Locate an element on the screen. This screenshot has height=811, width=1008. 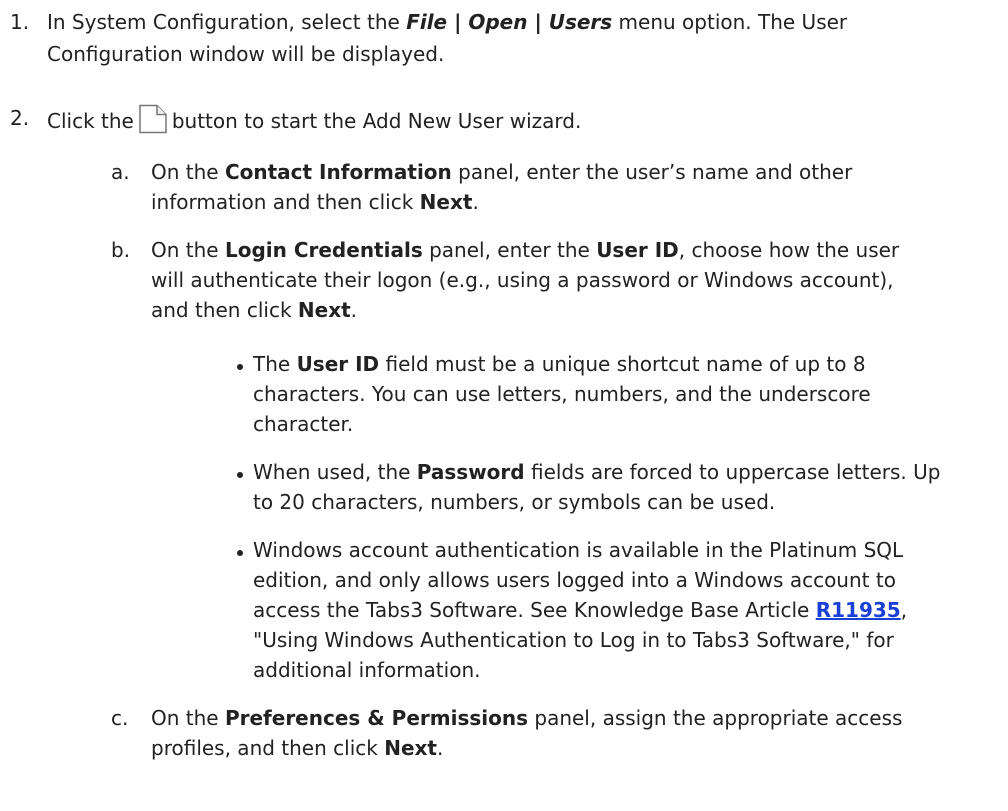
substep-a-text: information and then click is located at coordinates (285, 202).